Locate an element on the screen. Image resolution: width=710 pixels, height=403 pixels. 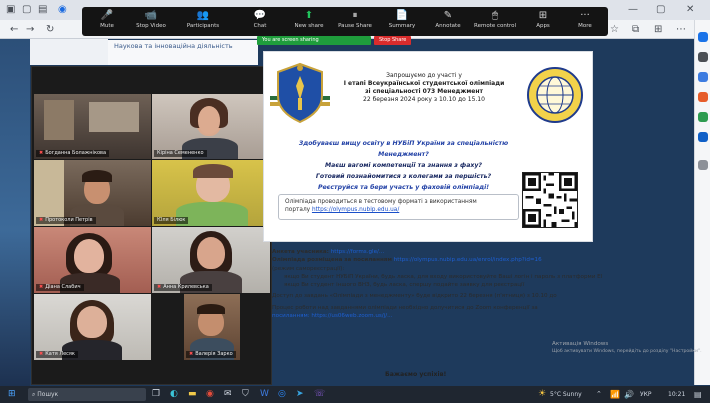
more-button: ··· More is located at coordinates (585, 21).